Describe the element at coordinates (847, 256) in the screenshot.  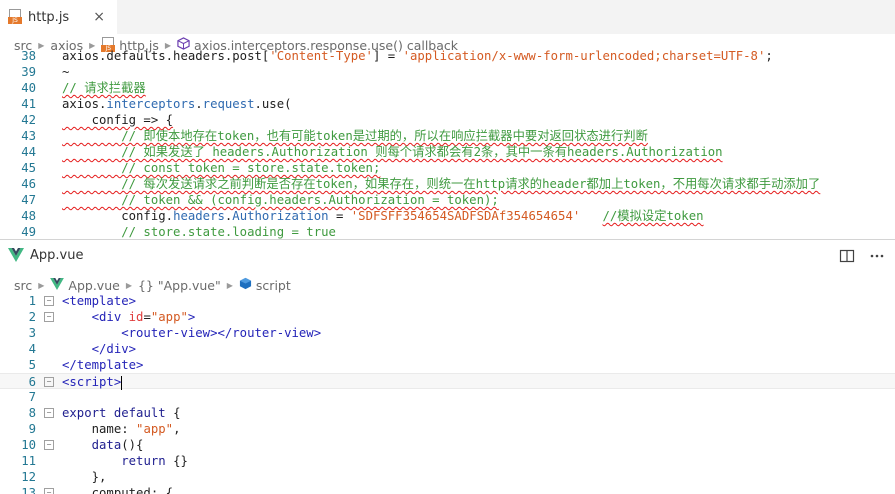
I see `split-editor-icon` at that location.